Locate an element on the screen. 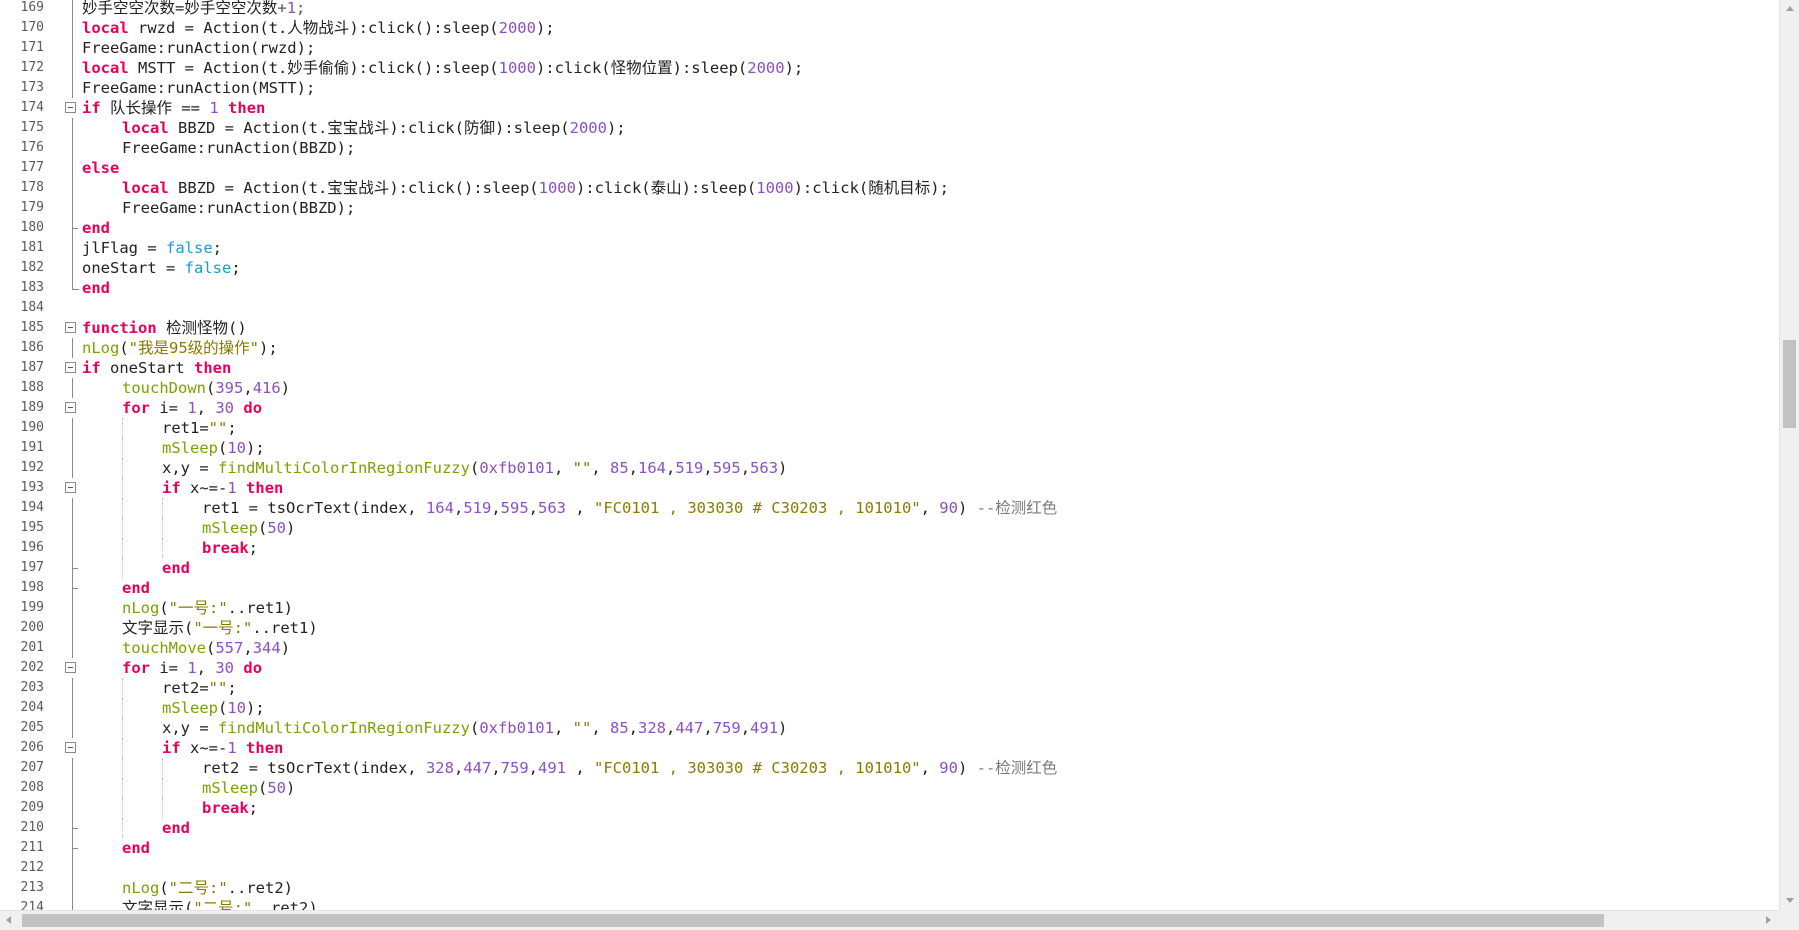 The width and height of the screenshot is (1799, 930). code-line: 187 if oneStart then is located at coordinates (889, 368).